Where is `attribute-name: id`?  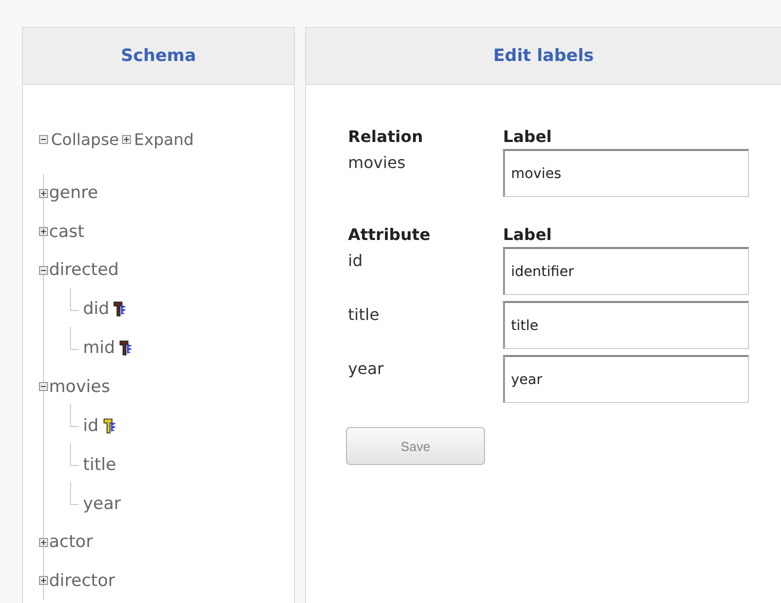 attribute-name: id is located at coordinates (356, 260).